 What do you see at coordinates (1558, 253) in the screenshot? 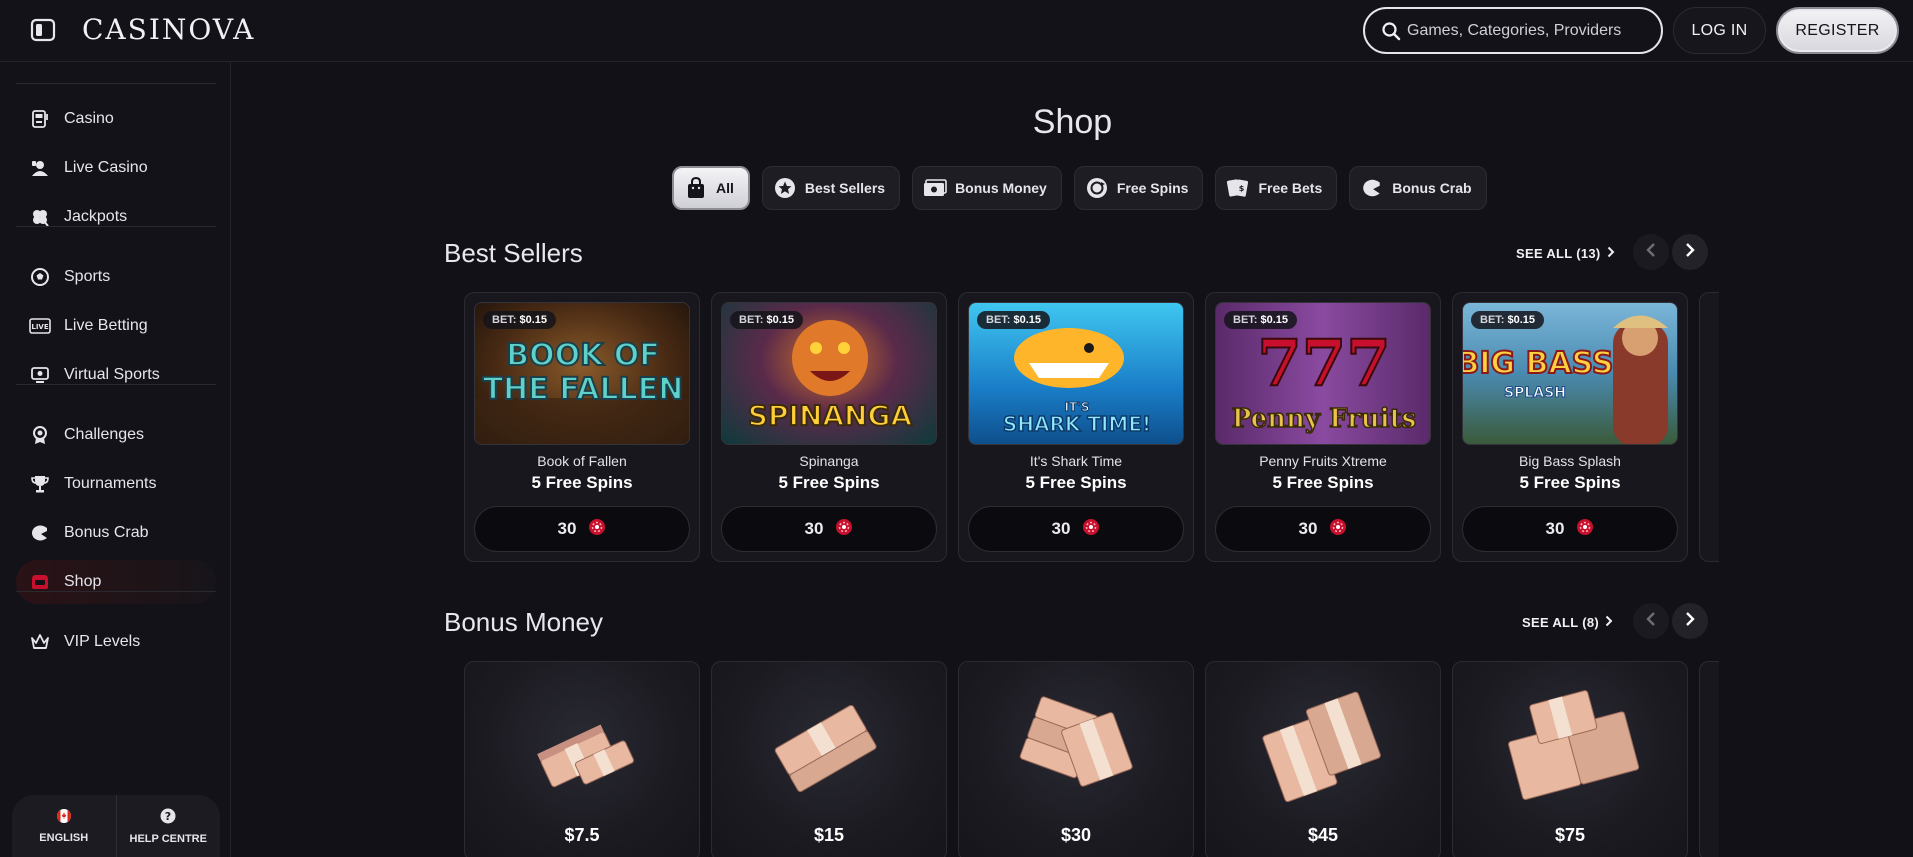
I see `see-all-label: SEE ALL (13)` at bounding box center [1558, 253].